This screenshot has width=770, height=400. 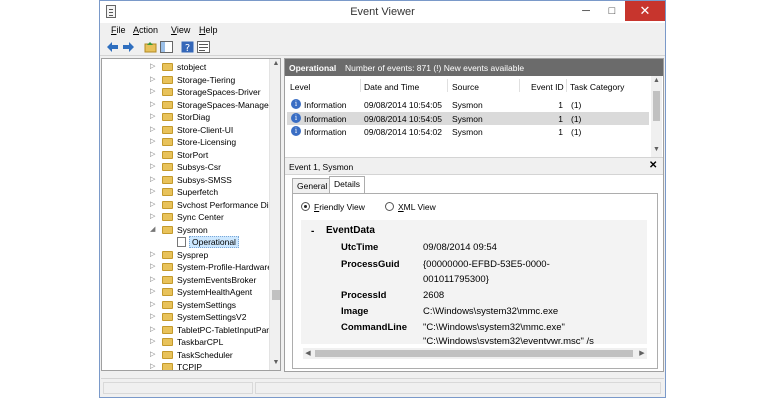 What do you see at coordinates (145, 30) in the screenshot?
I see `menu-action: Action` at bounding box center [145, 30].